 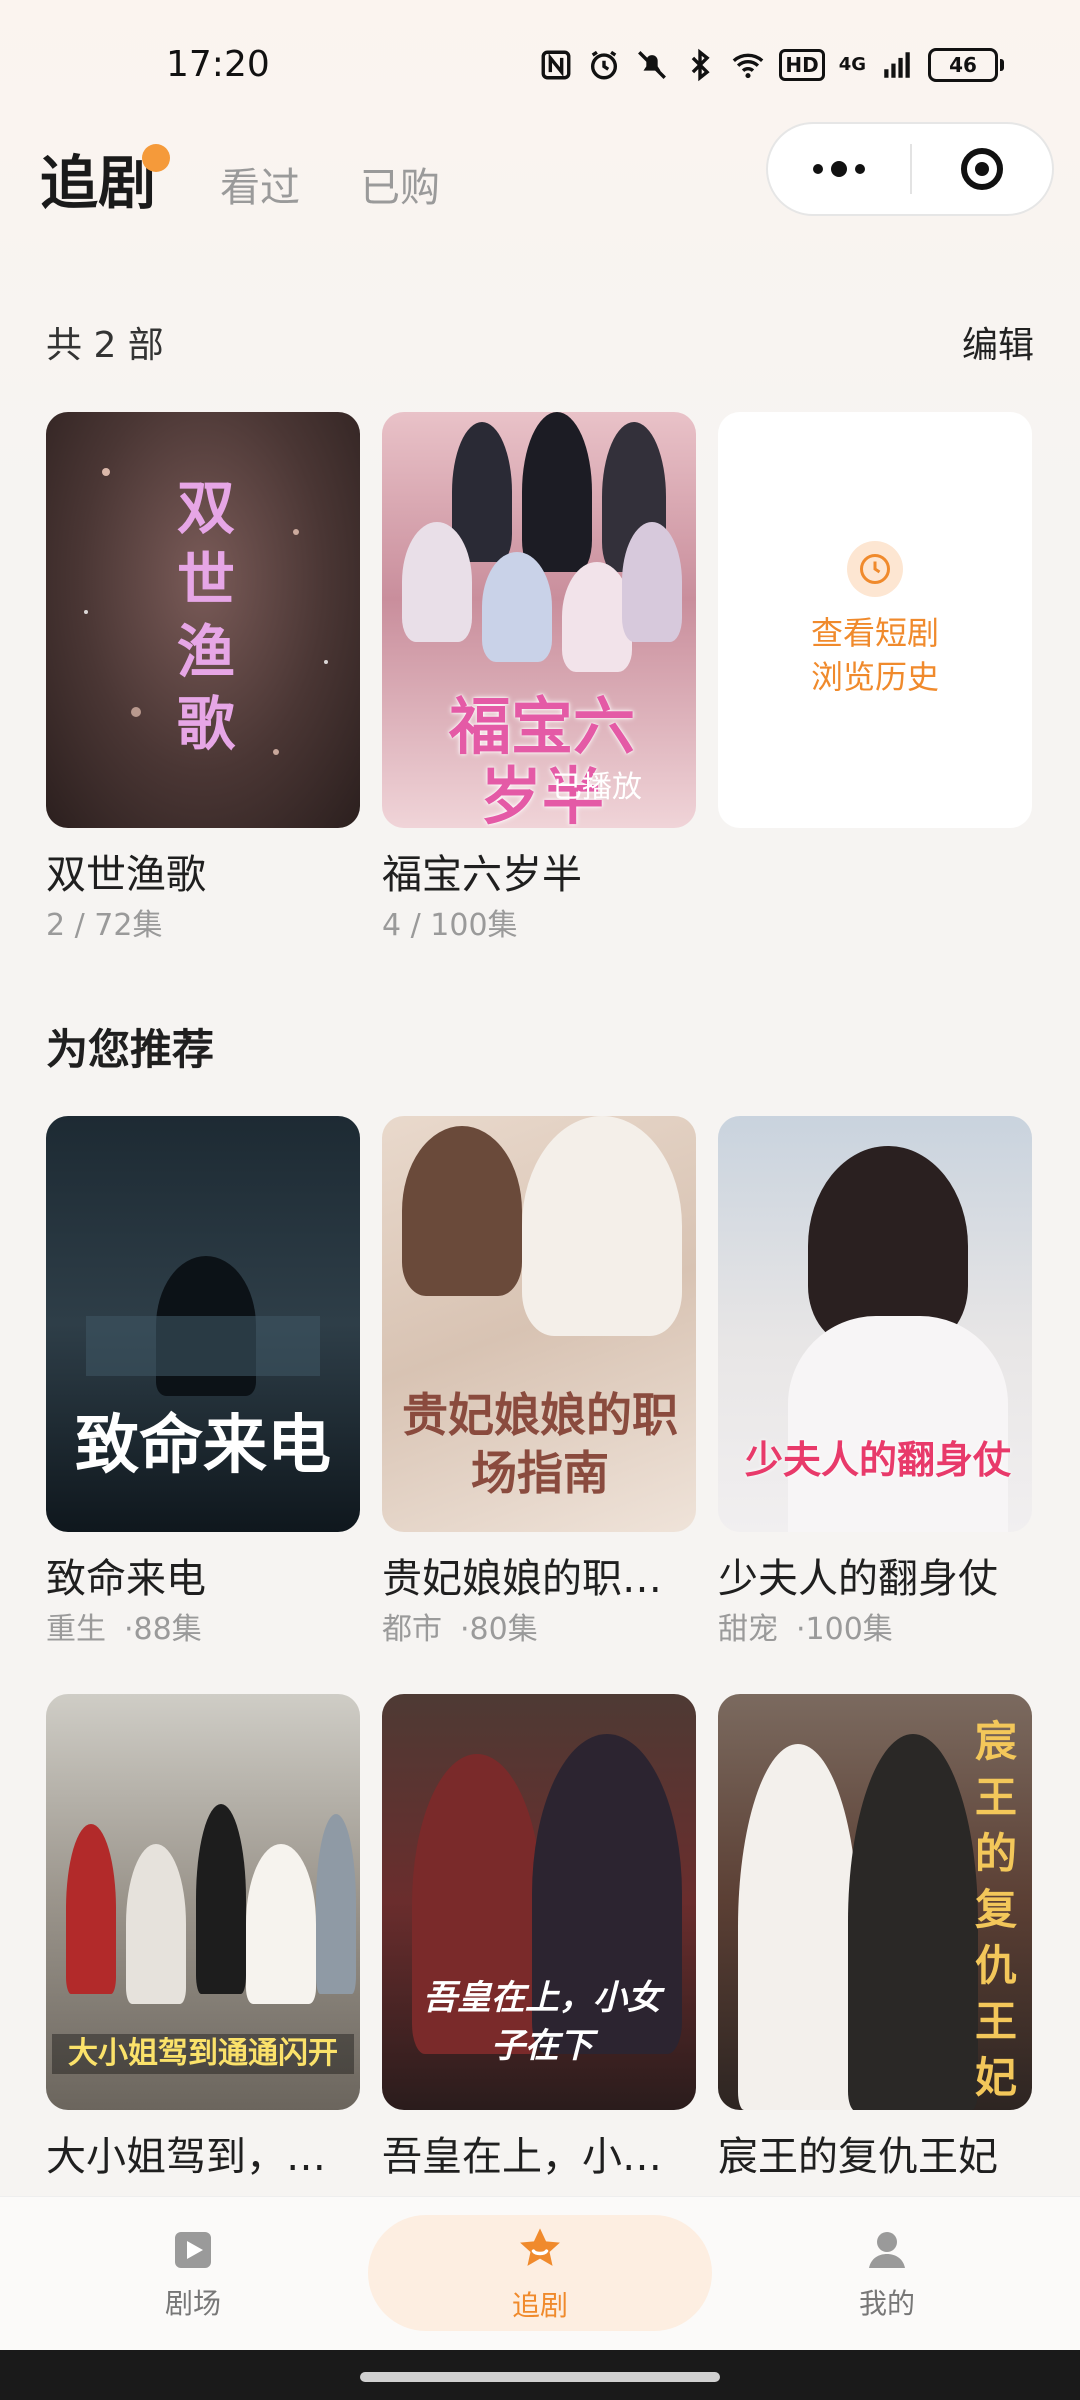 I want to click on card-tag: 重生, so click(x=76, y=1629).